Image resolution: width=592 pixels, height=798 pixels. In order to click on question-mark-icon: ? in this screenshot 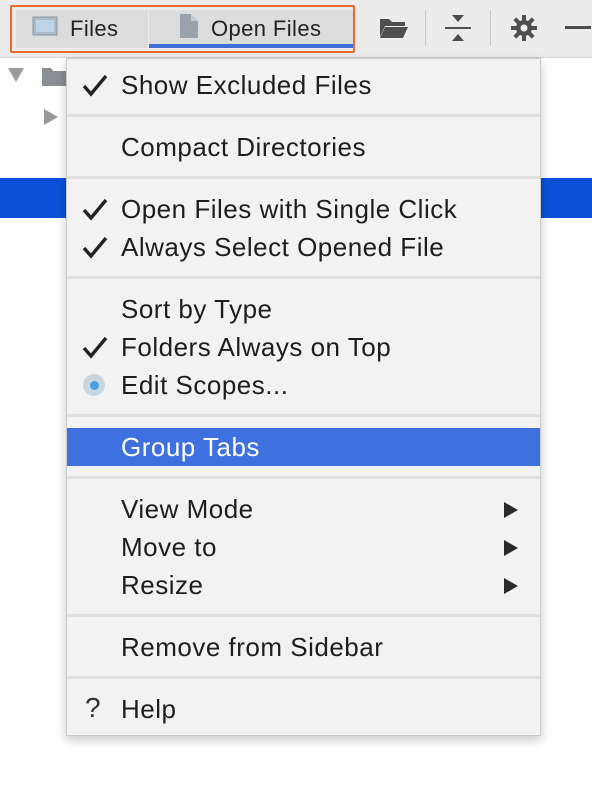, I will do `click(93, 707)`.